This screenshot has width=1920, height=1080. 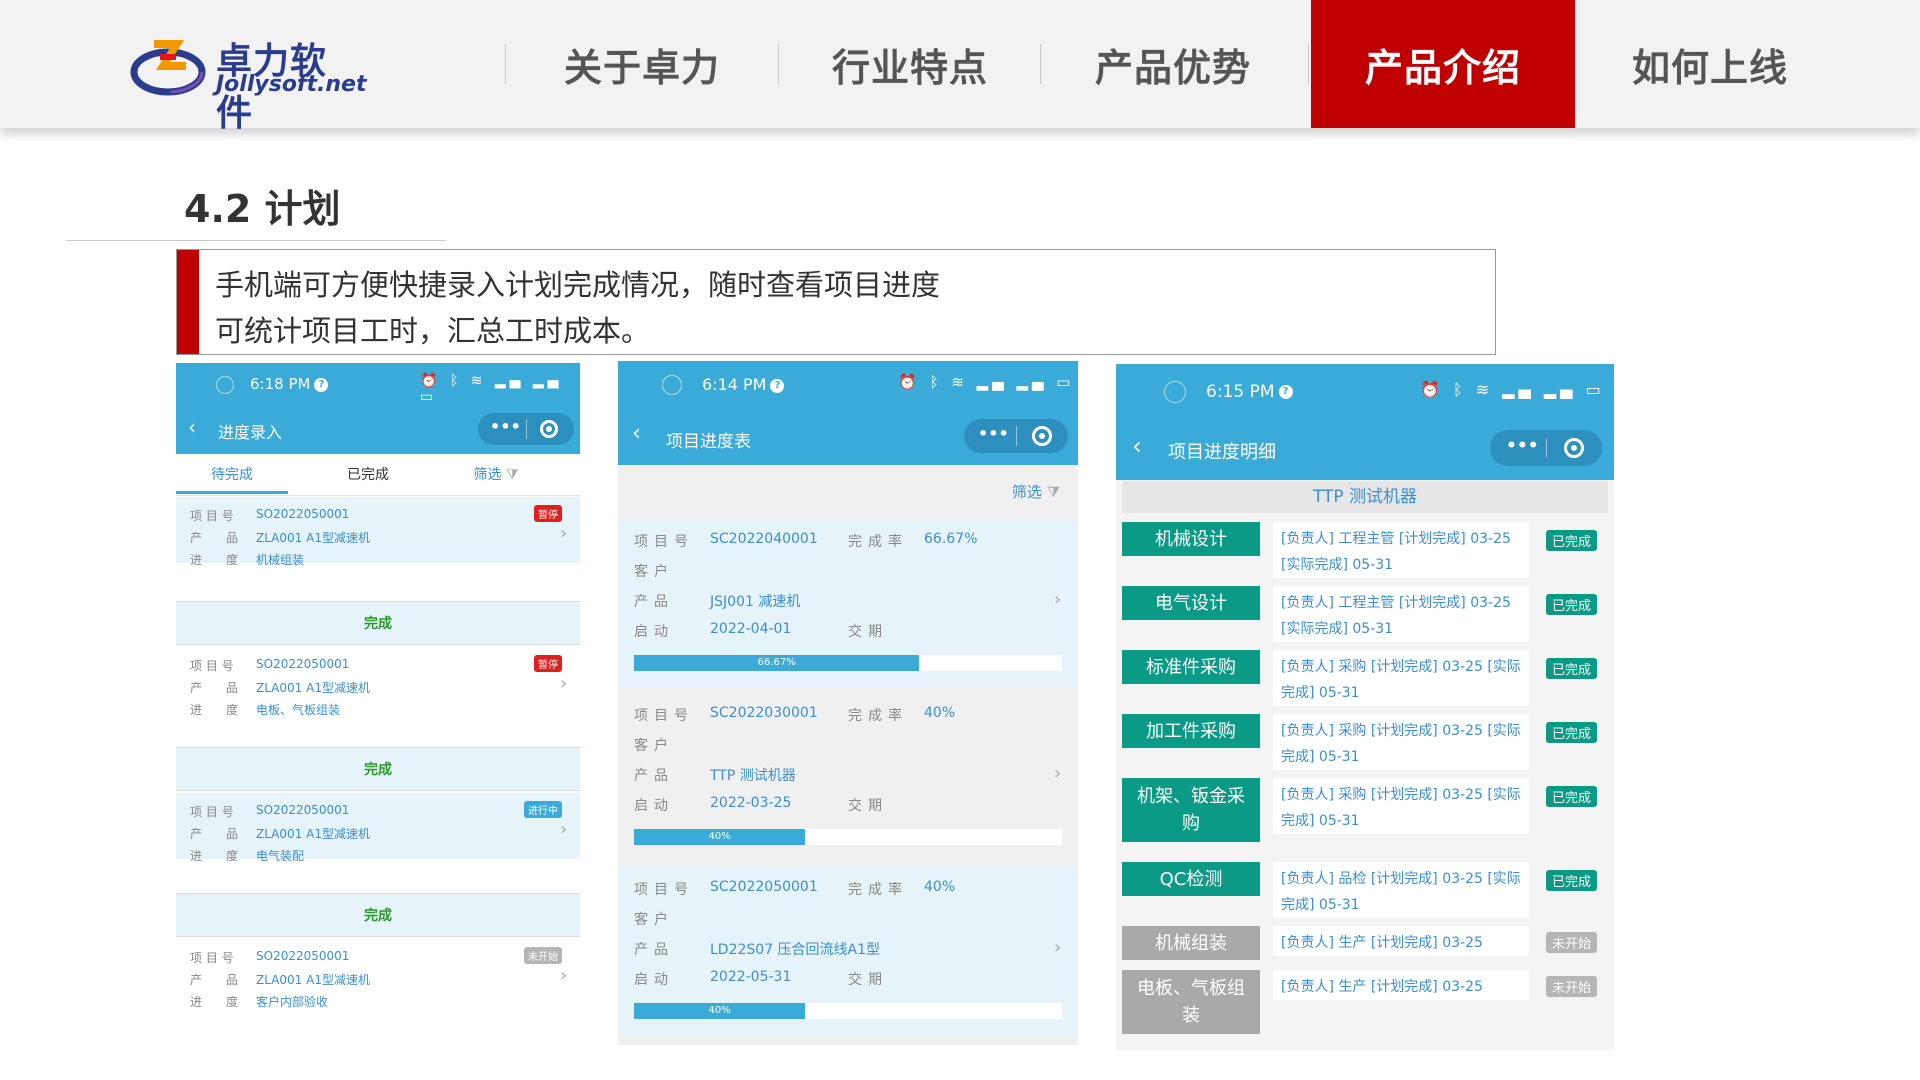 I want to click on project-no-value: SC2022050001, so click(x=764, y=887).